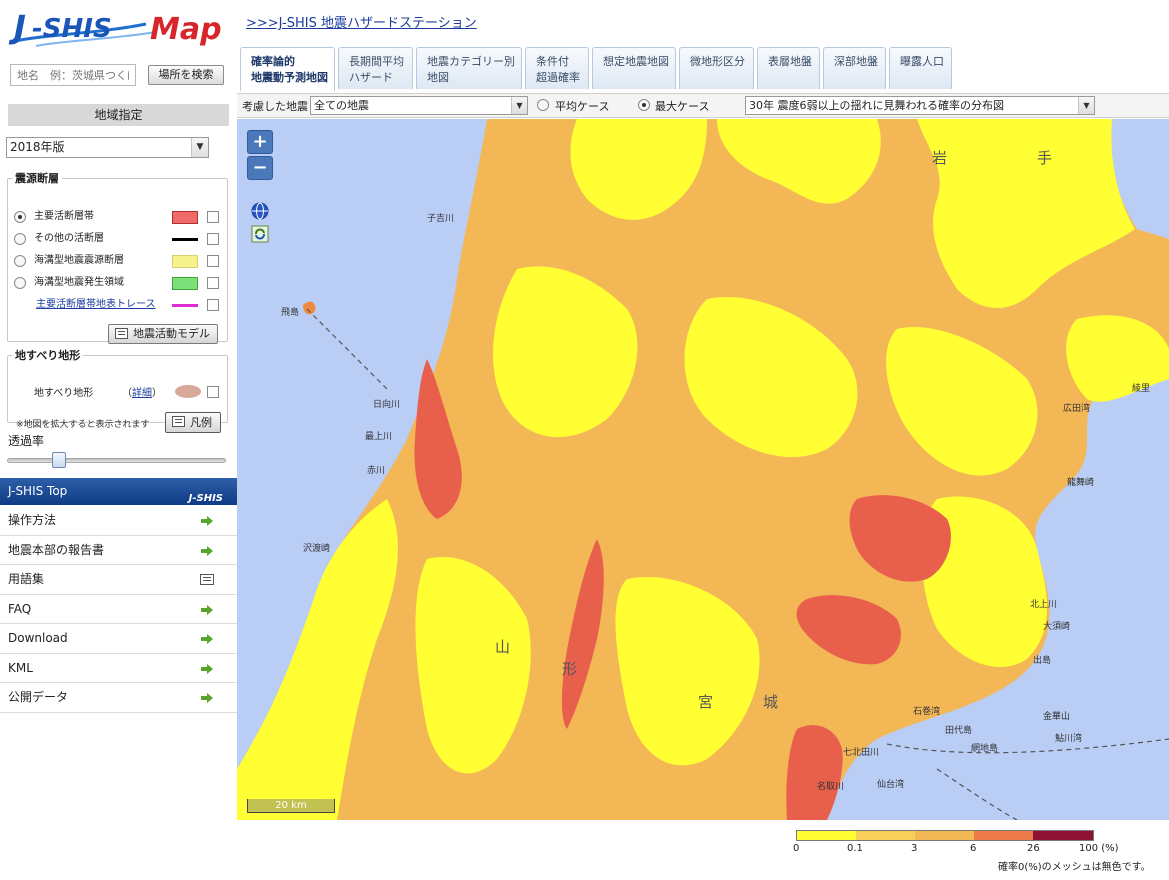 The width and height of the screenshot is (1169, 880). Describe the element at coordinates (118, 698) in the screenshot. I see `nav-item-open-data: 公開データ` at that location.